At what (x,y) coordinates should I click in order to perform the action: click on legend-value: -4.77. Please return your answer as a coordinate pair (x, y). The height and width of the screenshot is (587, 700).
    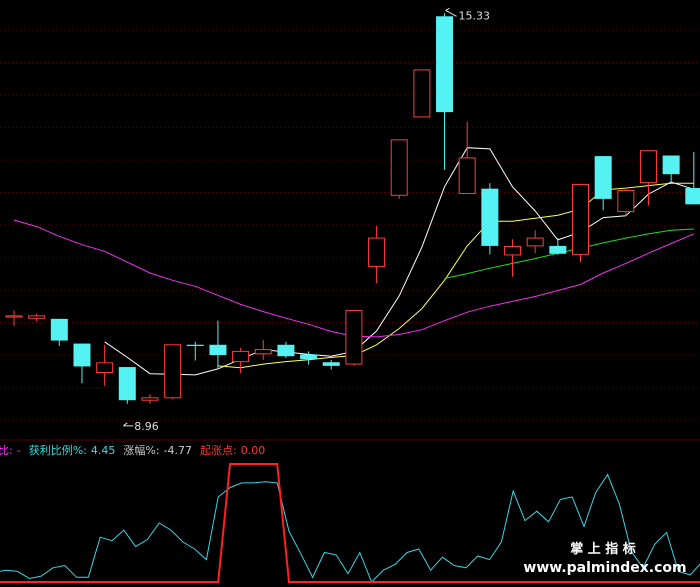
    Looking at the image, I should click on (178, 450).